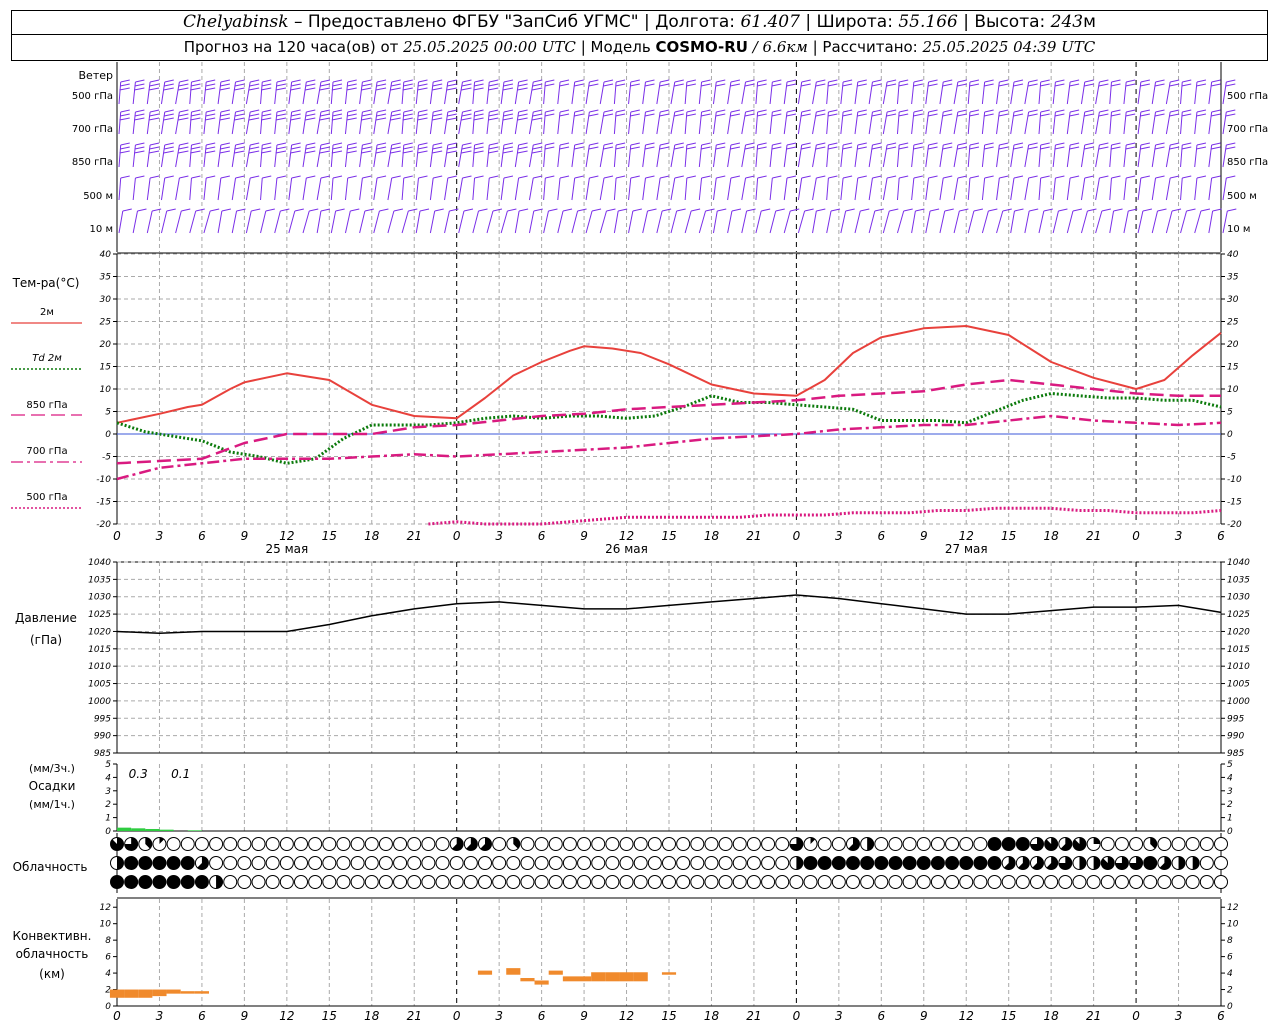  I want to click on temp-day-label: 25 мая, so click(286, 549).